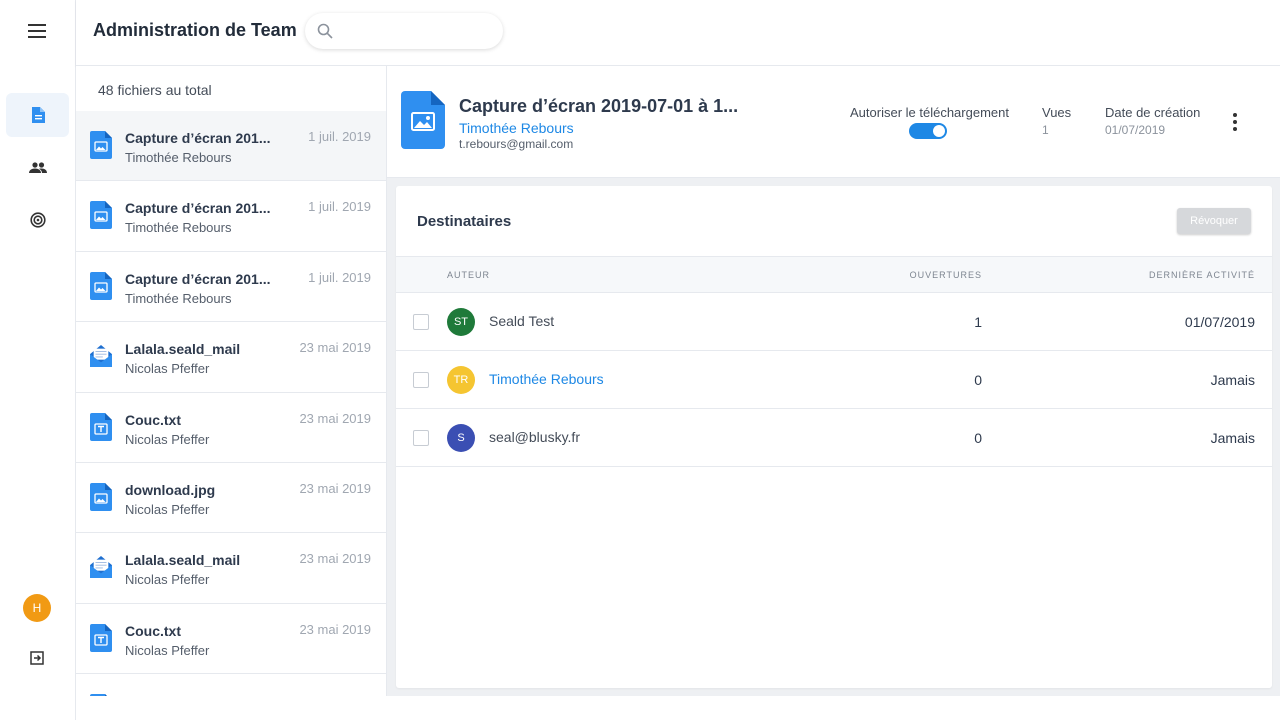 The width and height of the screenshot is (1280, 720). I want to click on recipients-title: Destinataires, so click(464, 221).